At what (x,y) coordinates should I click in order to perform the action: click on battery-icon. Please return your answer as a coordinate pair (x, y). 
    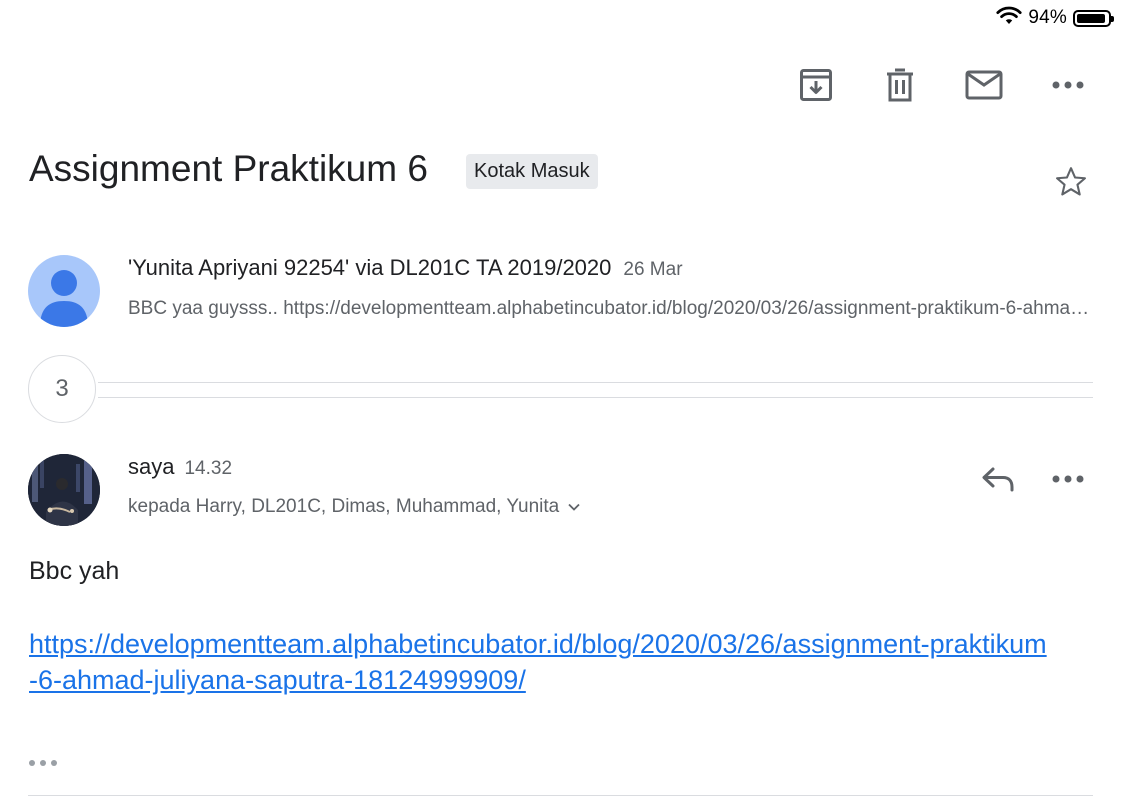
    Looking at the image, I should click on (1093, 18).